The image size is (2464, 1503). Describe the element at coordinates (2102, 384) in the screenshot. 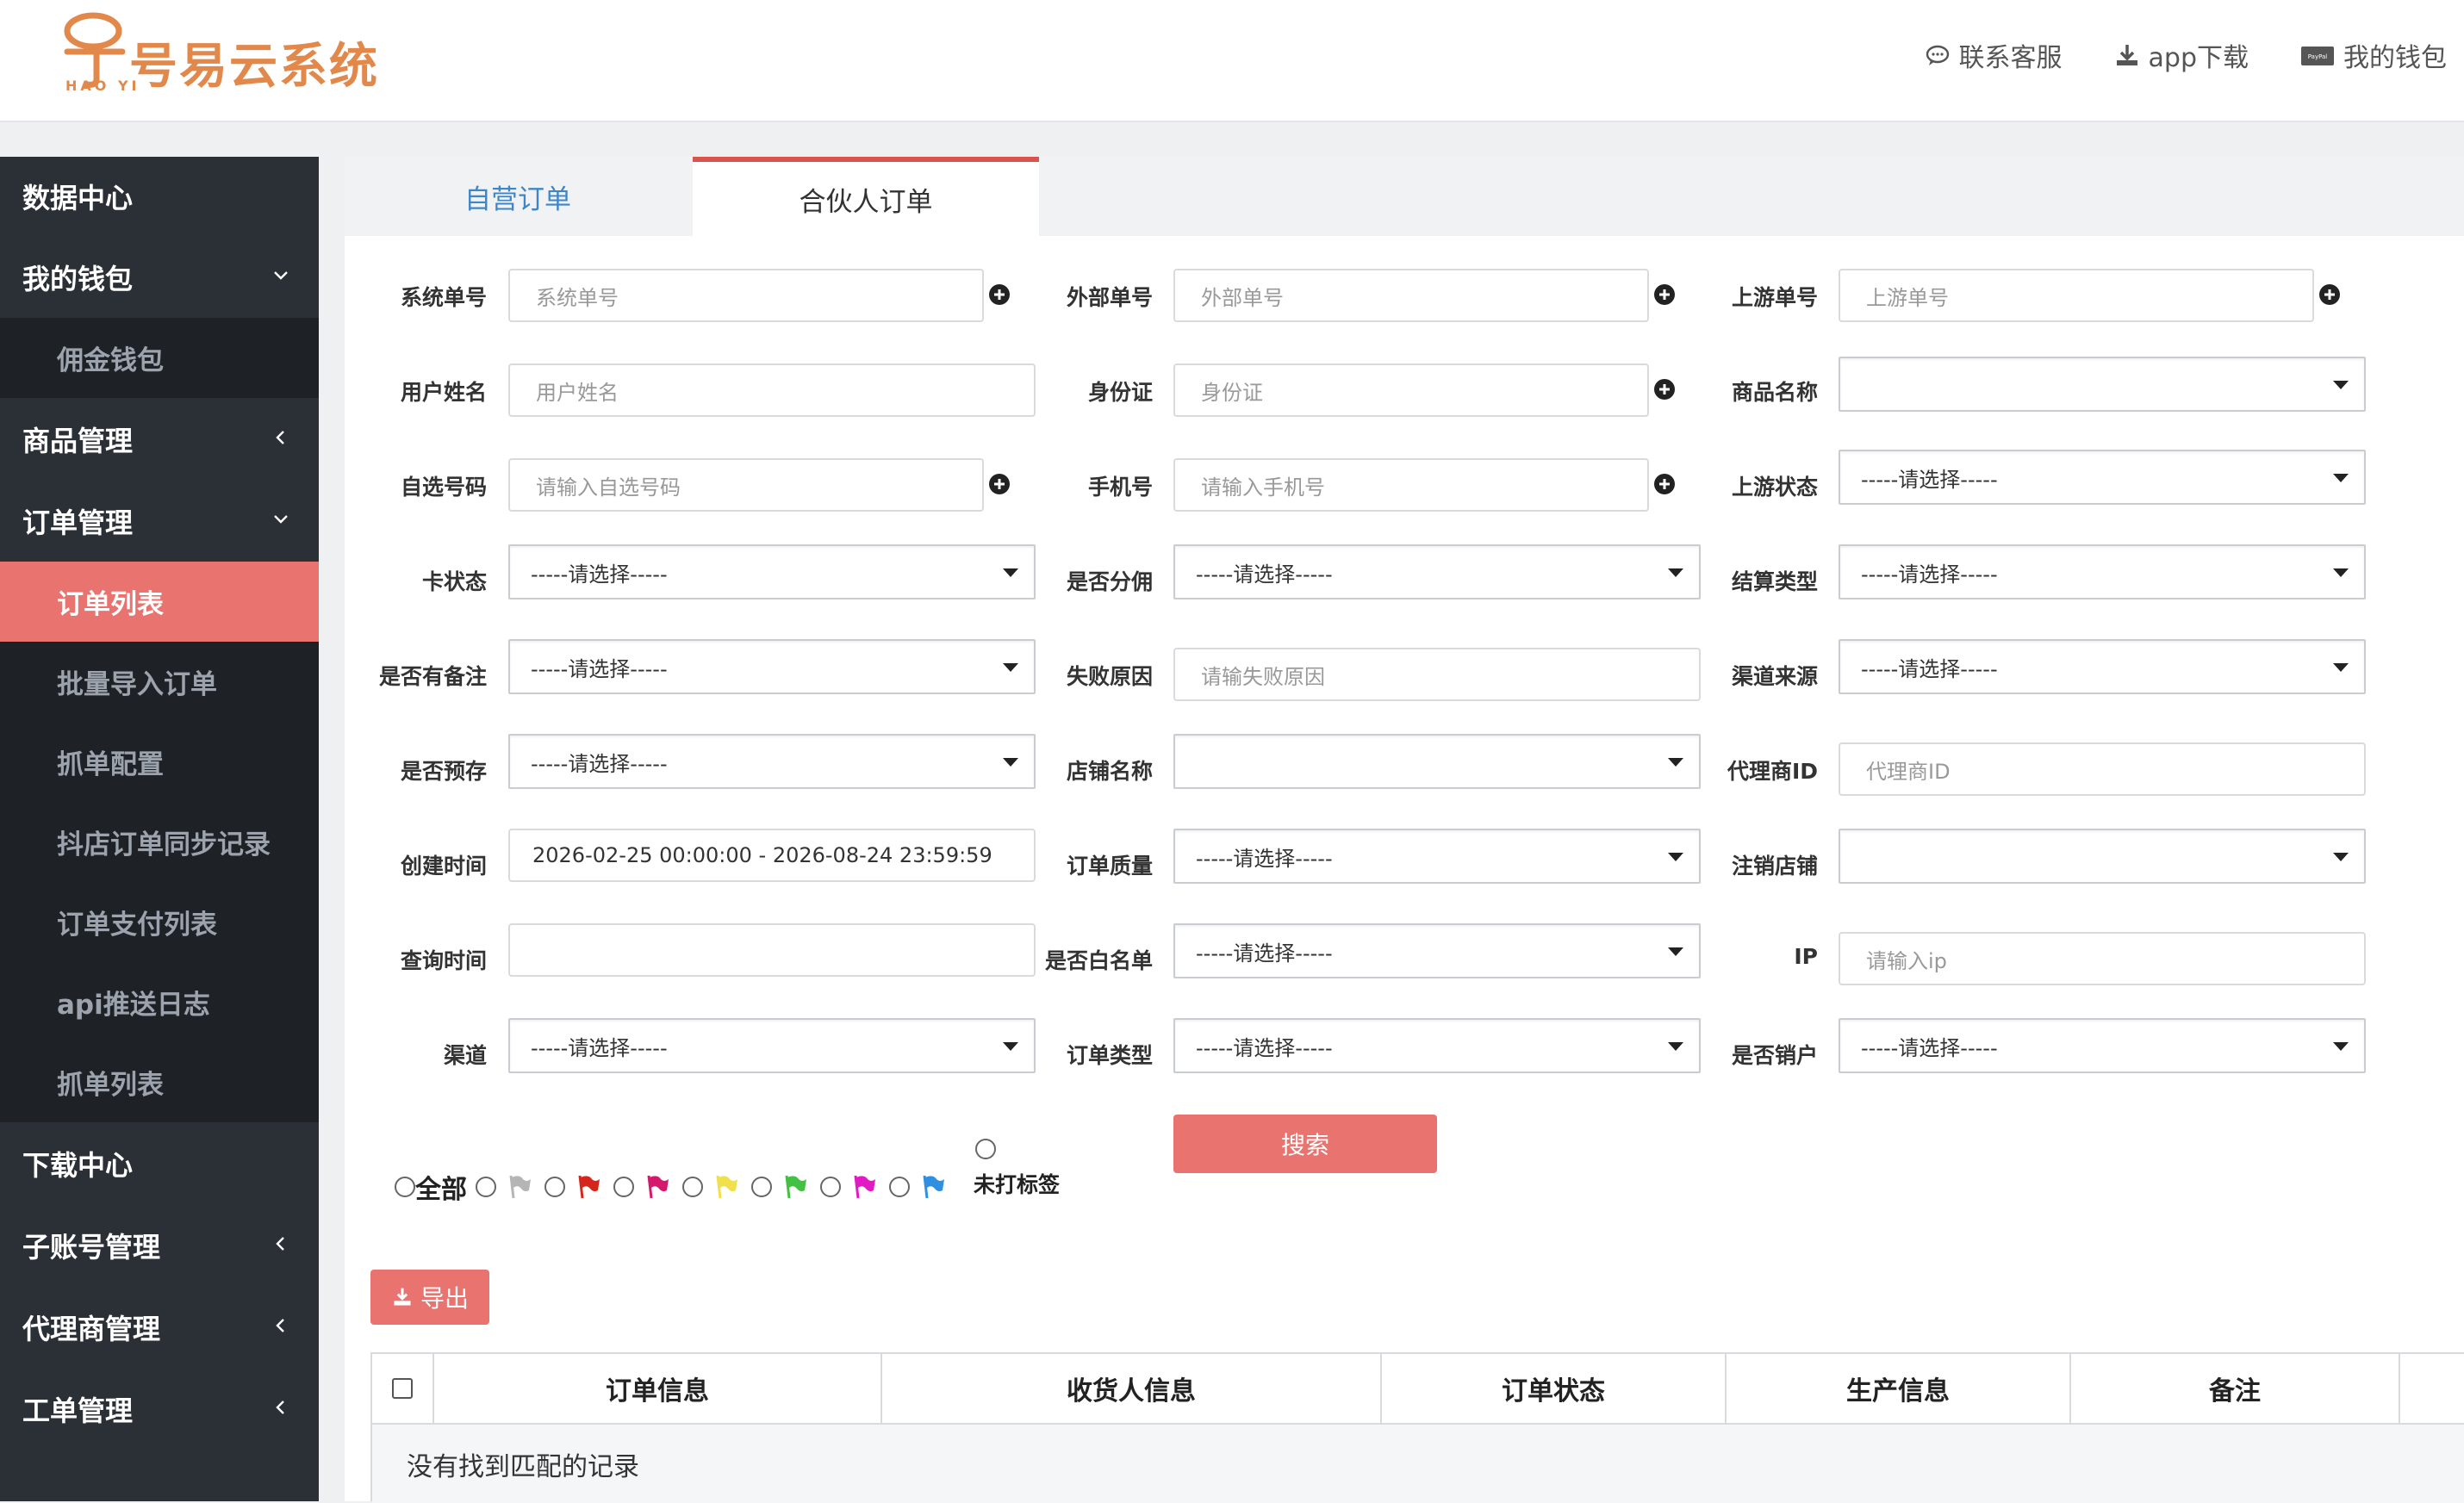

I see `product-name-select` at that location.